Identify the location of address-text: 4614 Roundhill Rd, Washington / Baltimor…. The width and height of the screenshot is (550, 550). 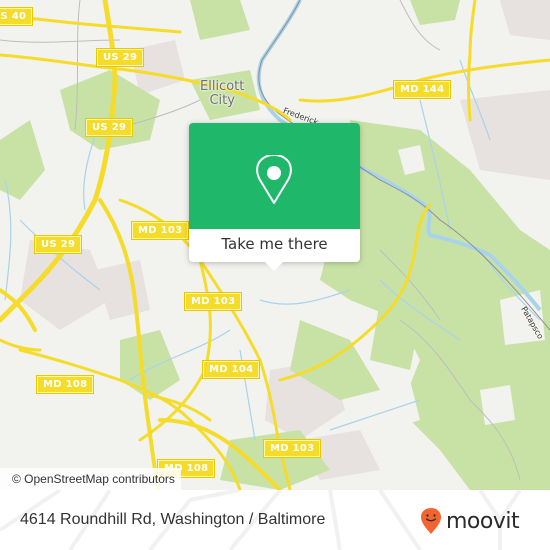
(173, 519).